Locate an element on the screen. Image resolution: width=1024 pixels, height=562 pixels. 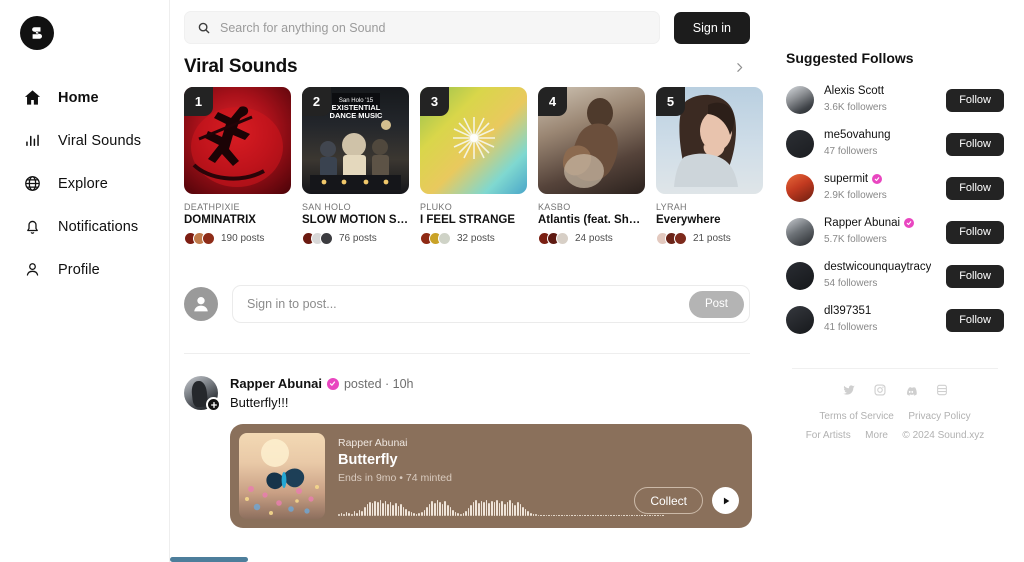
chevron-right-icon is located at coordinates (739, 67).